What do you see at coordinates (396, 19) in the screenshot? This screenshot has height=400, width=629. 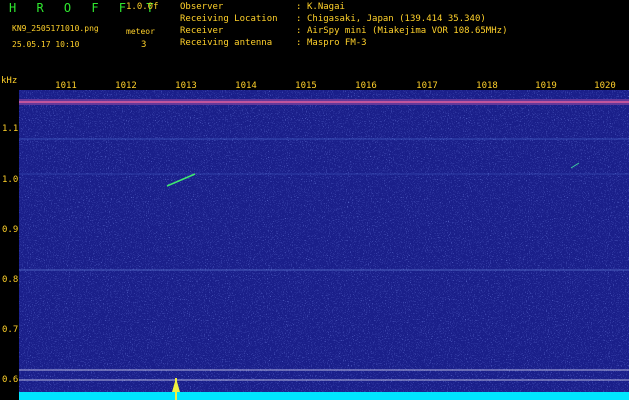 I see `info-value-location: Chigasaki, Japan (139.414 35.340)` at bounding box center [396, 19].